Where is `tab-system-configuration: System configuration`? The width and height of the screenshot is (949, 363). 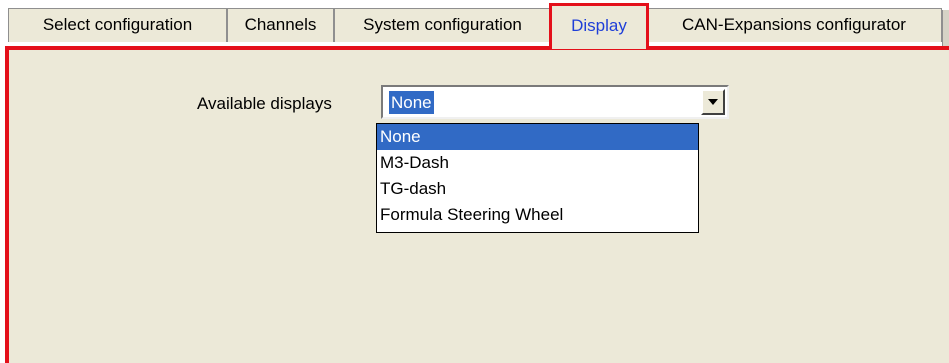
tab-system-configuration: System configuration is located at coordinates (442, 25).